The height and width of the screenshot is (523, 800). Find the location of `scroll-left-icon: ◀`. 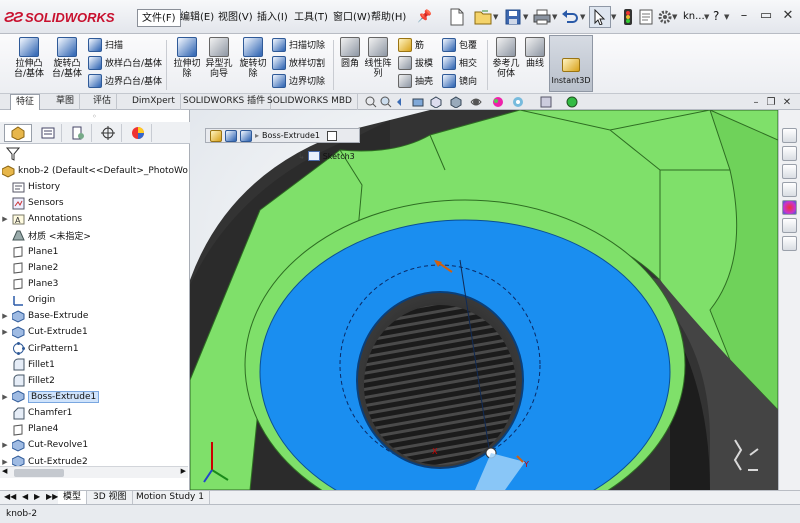

scroll-left-icon: ◀ is located at coordinates (4, 471).